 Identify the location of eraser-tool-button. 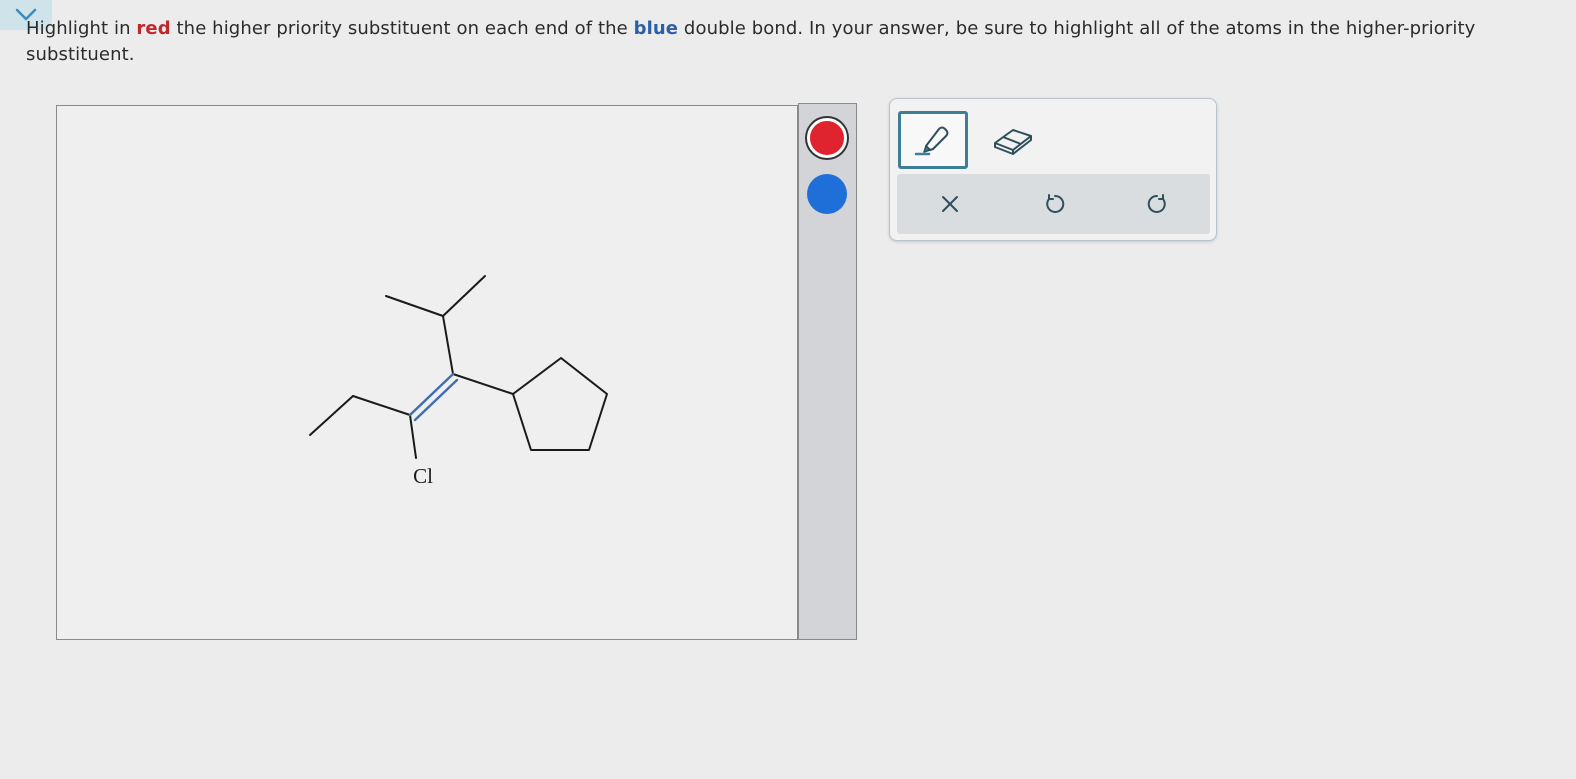
(1013, 140).